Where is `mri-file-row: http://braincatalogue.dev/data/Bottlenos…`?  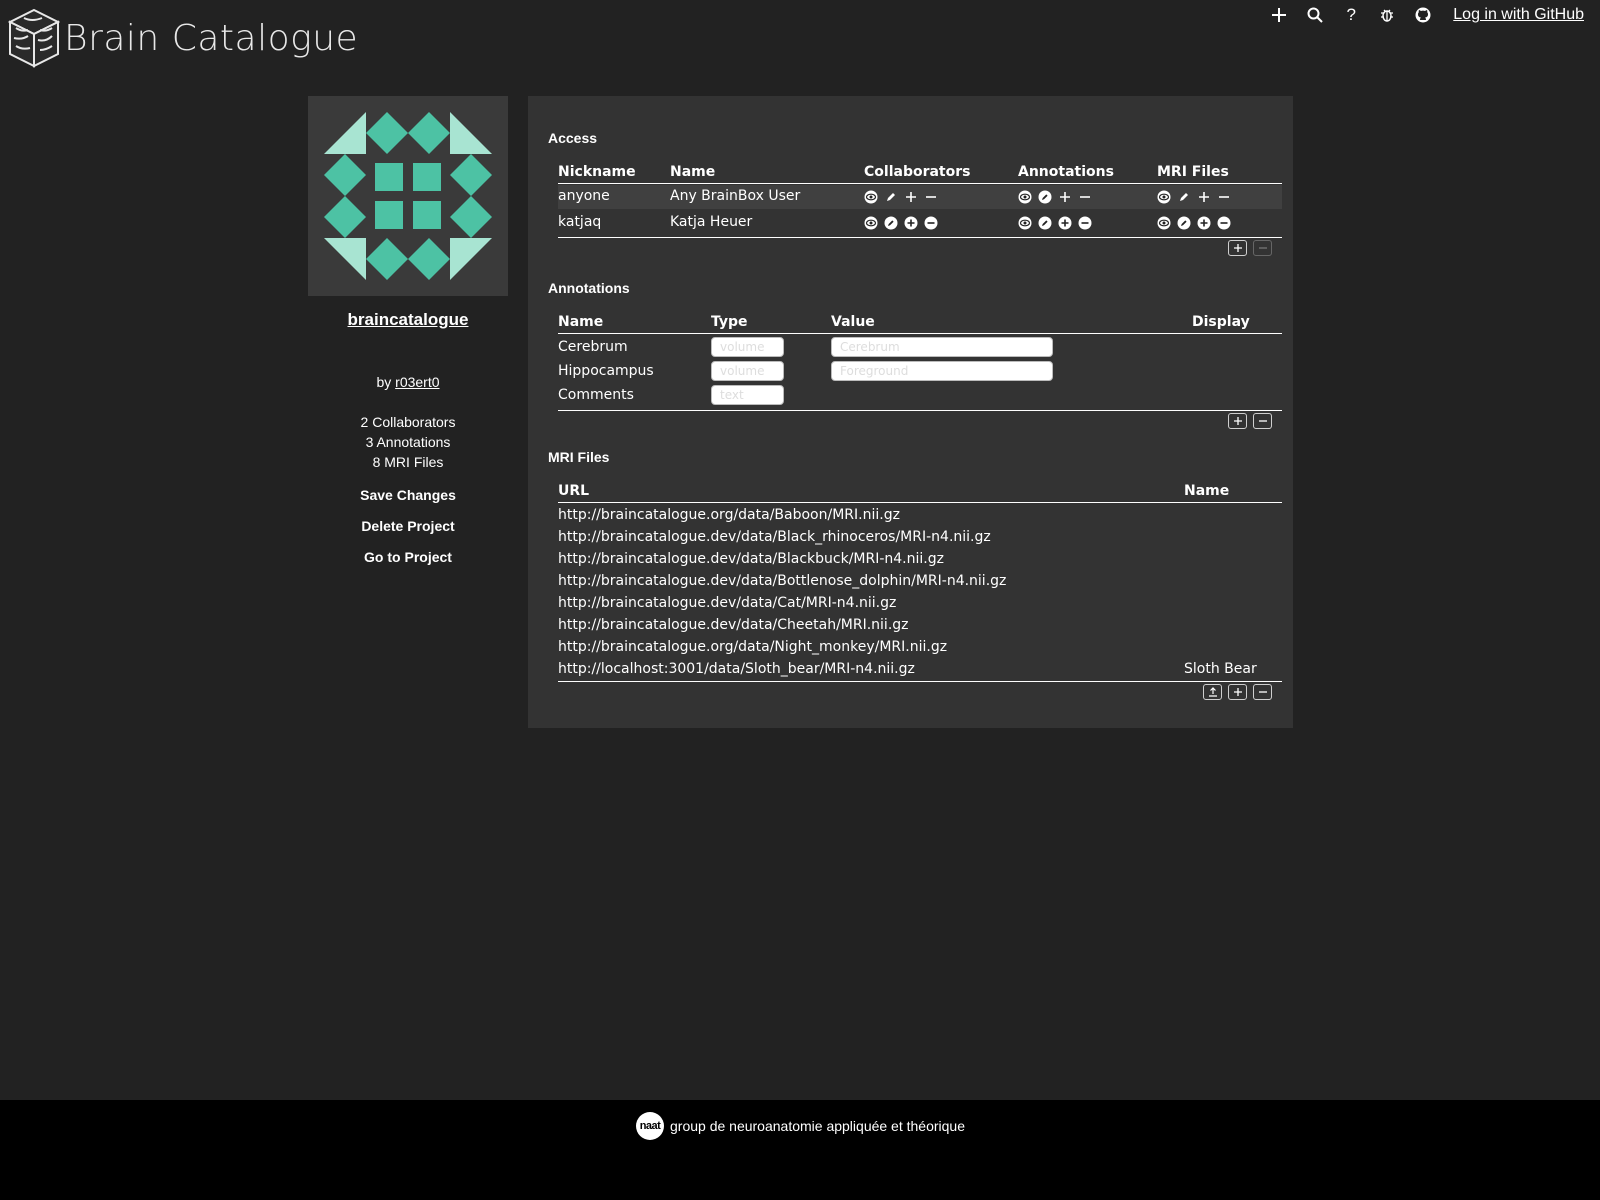
mri-file-row: http://braincatalogue.dev/data/Bottlenos… is located at coordinates (920, 582).